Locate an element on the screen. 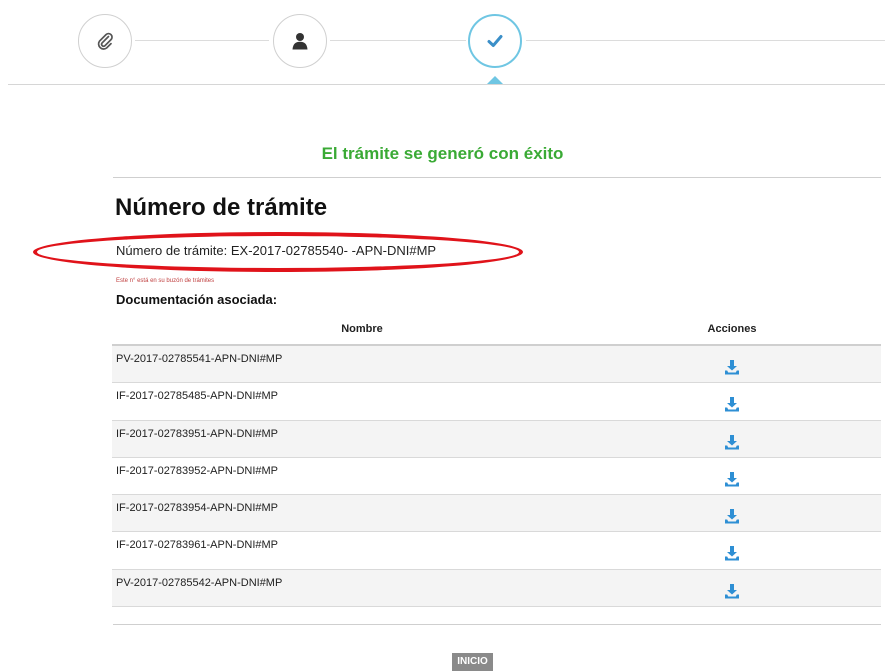 The image size is (885, 671). table-row: IF-2017-02783951-APN-DNI#MP is located at coordinates (496, 439).